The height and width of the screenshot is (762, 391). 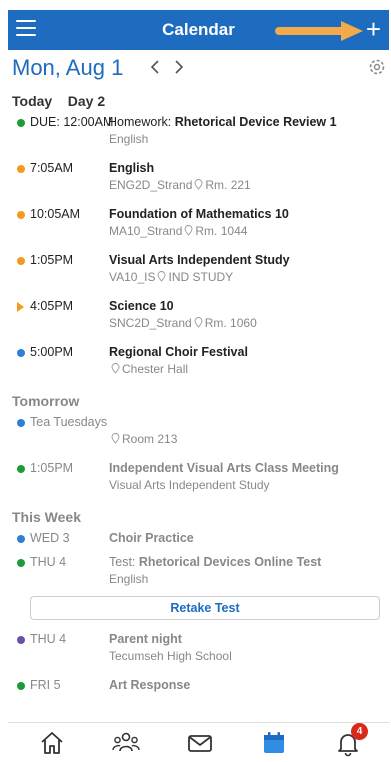 I want to click on item-time: 10:05AM, so click(x=55, y=214).